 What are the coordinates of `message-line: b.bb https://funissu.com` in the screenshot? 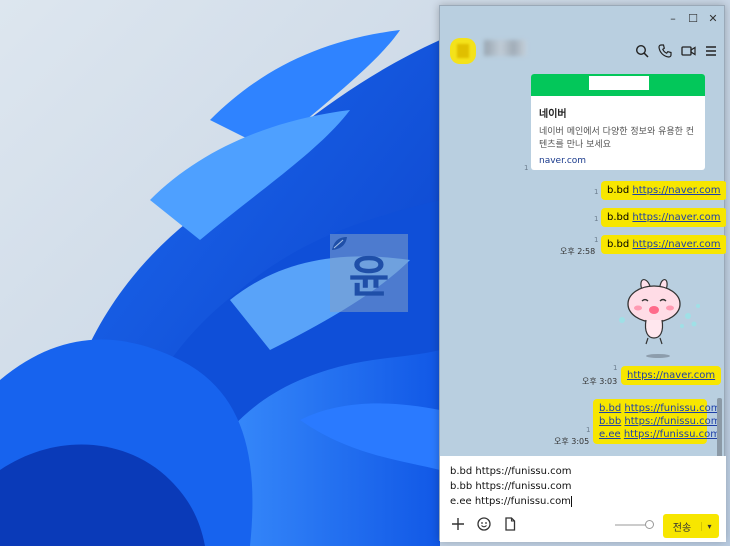 It's located at (660, 421).